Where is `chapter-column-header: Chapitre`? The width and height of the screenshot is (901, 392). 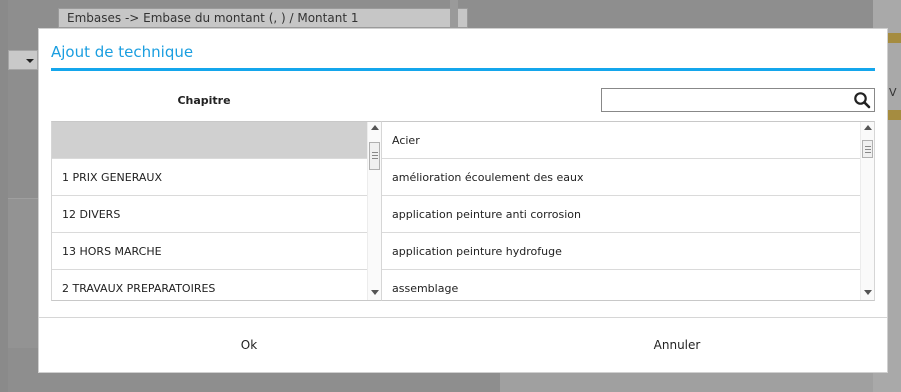
chapter-column-header: Chapitre is located at coordinates (204, 100).